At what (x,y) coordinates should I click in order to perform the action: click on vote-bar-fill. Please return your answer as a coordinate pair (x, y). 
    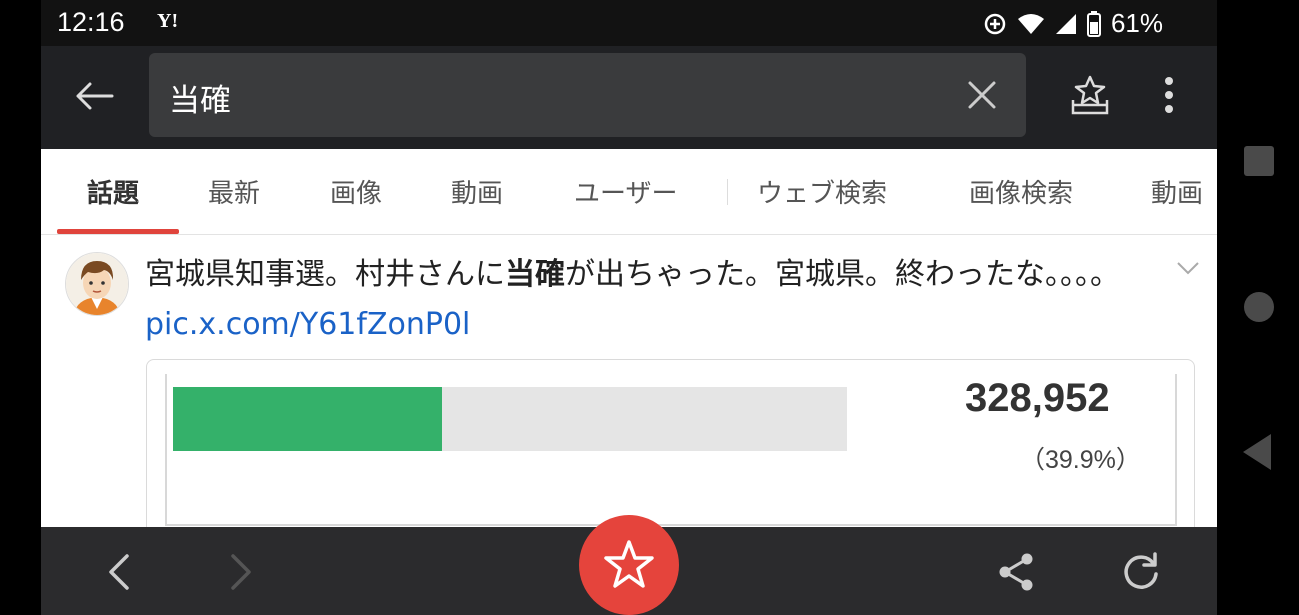
    Looking at the image, I should click on (307, 419).